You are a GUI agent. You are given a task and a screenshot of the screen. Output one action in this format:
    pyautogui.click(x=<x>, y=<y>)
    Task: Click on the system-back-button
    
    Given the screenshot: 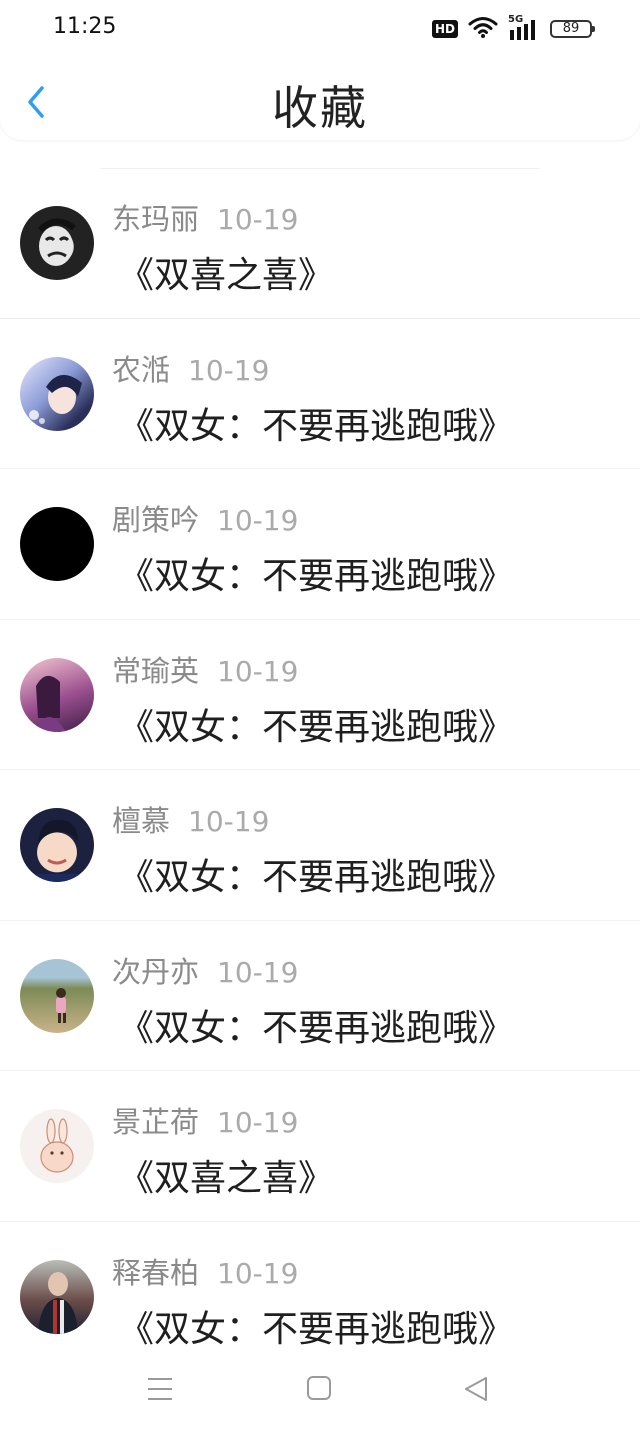 What is the action you would take?
    pyautogui.click(x=476, y=1389)
    